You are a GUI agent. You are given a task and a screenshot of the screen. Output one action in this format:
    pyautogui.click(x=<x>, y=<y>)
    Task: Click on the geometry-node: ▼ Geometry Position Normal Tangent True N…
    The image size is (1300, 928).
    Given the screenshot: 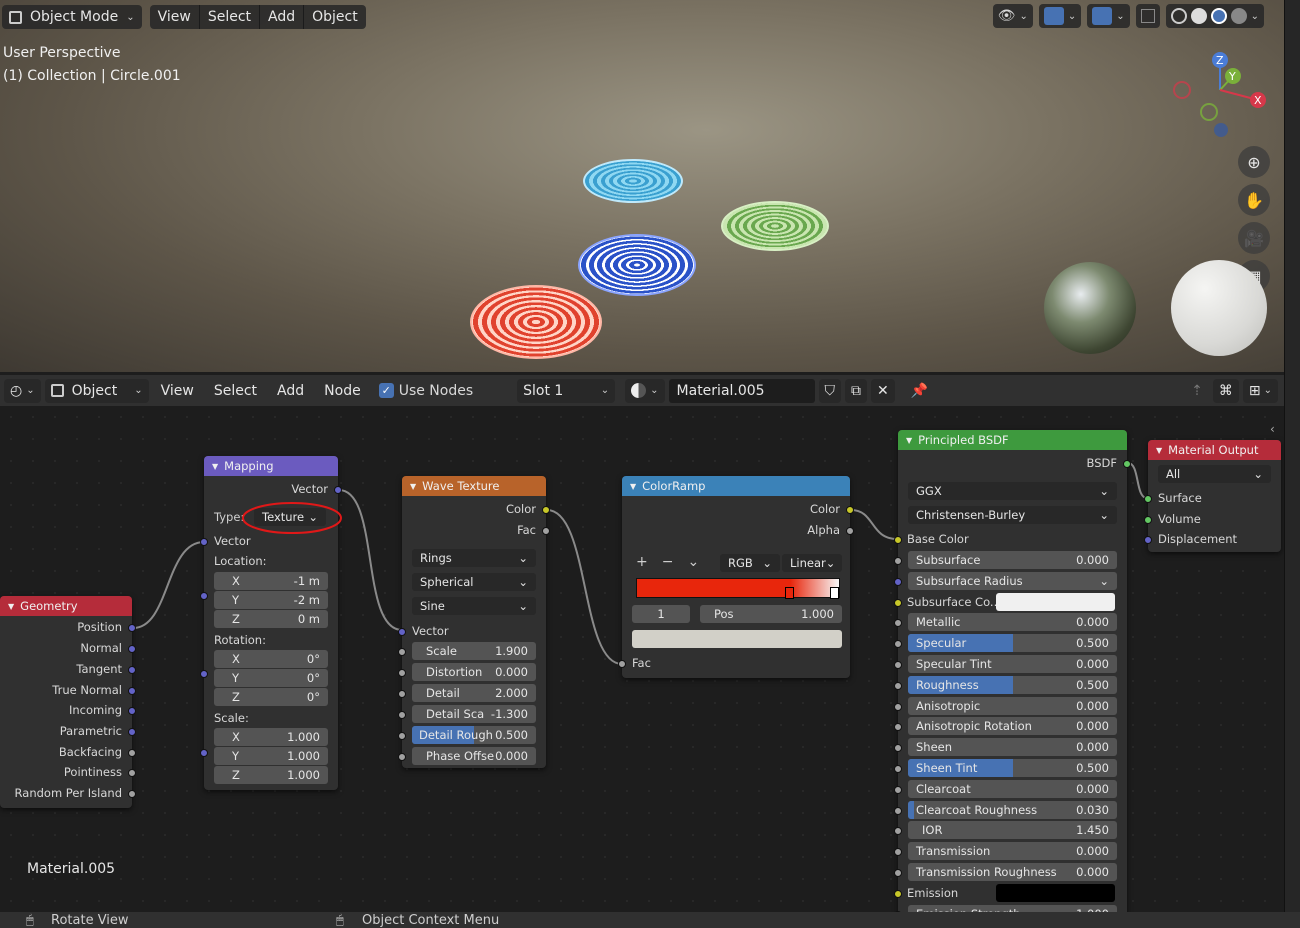 What is the action you would take?
    pyautogui.click(x=68, y=702)
    